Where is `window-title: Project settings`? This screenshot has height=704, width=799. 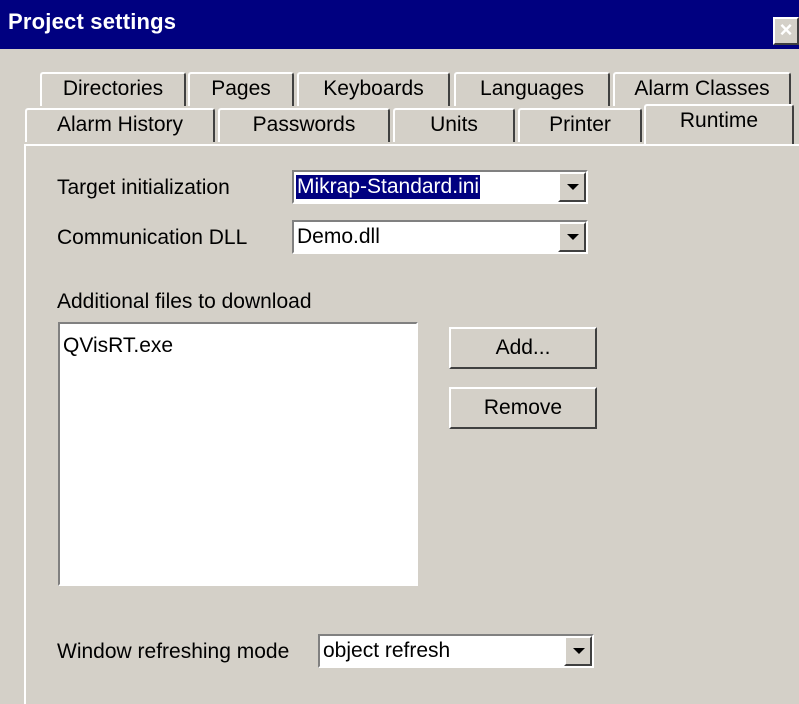 window-title: Project settings is located at coordinates (92, 21).